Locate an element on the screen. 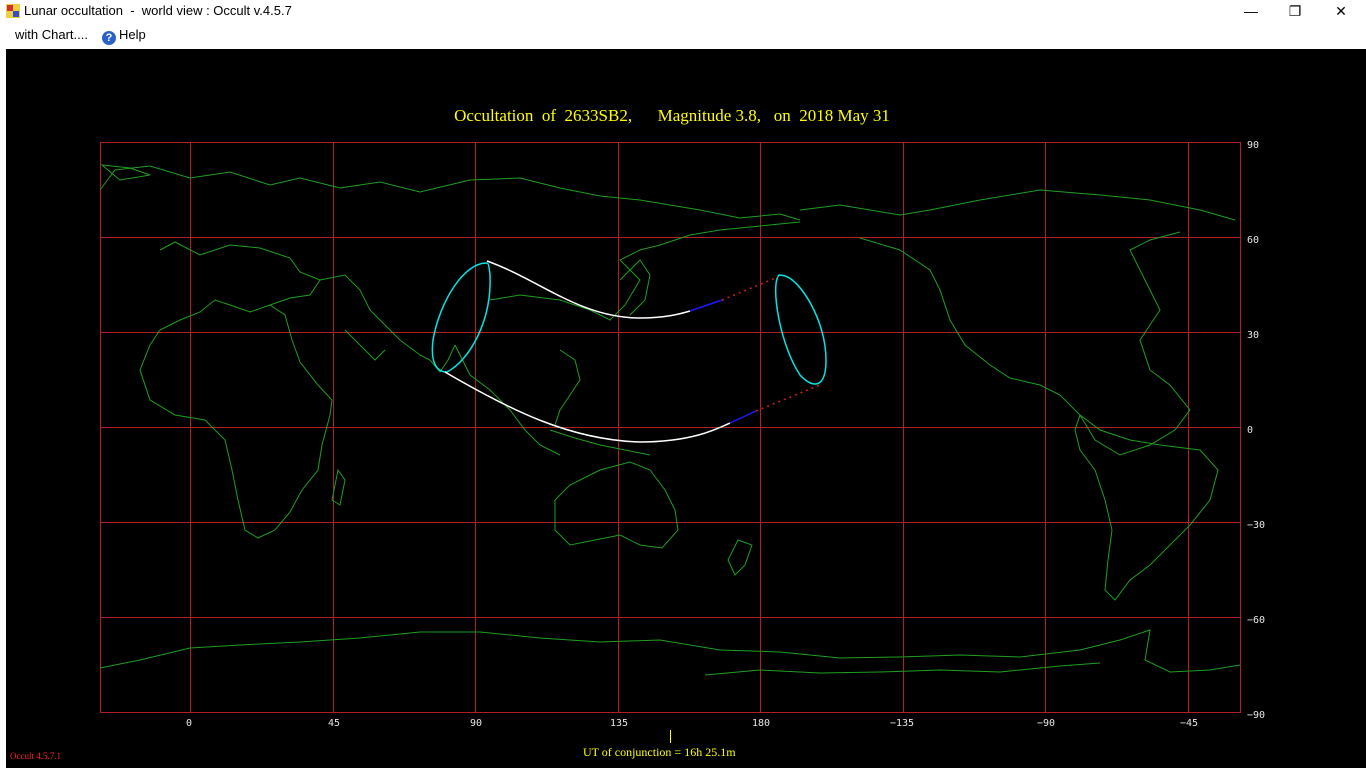  longitude-tick: 0 is located at coordinates (189, 723).